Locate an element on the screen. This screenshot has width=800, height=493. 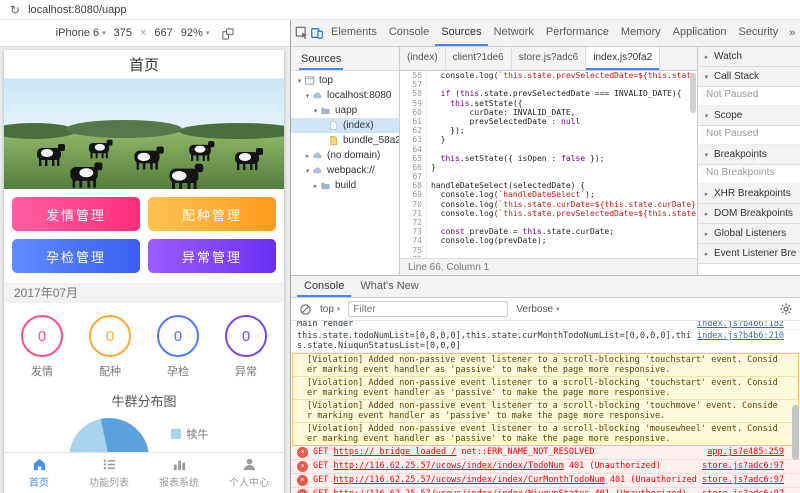
tree-item-top: ▾ top is located at coordinates (345, 80).